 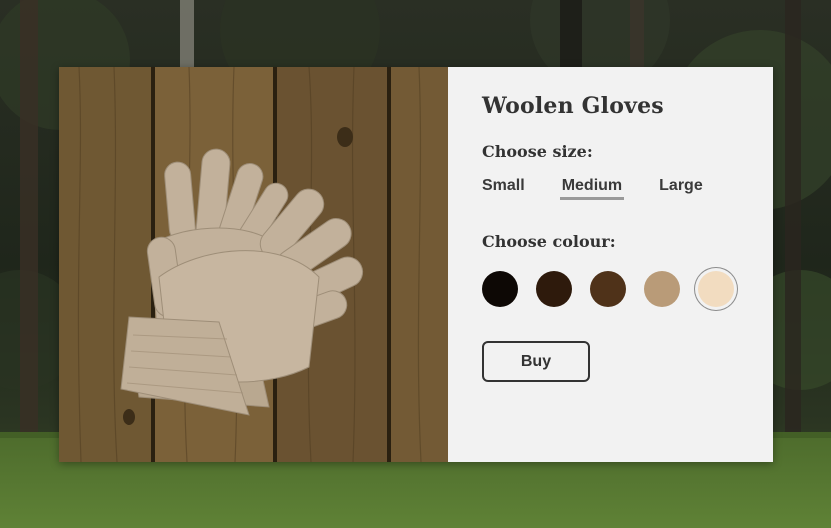 I want to click on colour-swatch-dark-brown, so click(x=554, y=289).